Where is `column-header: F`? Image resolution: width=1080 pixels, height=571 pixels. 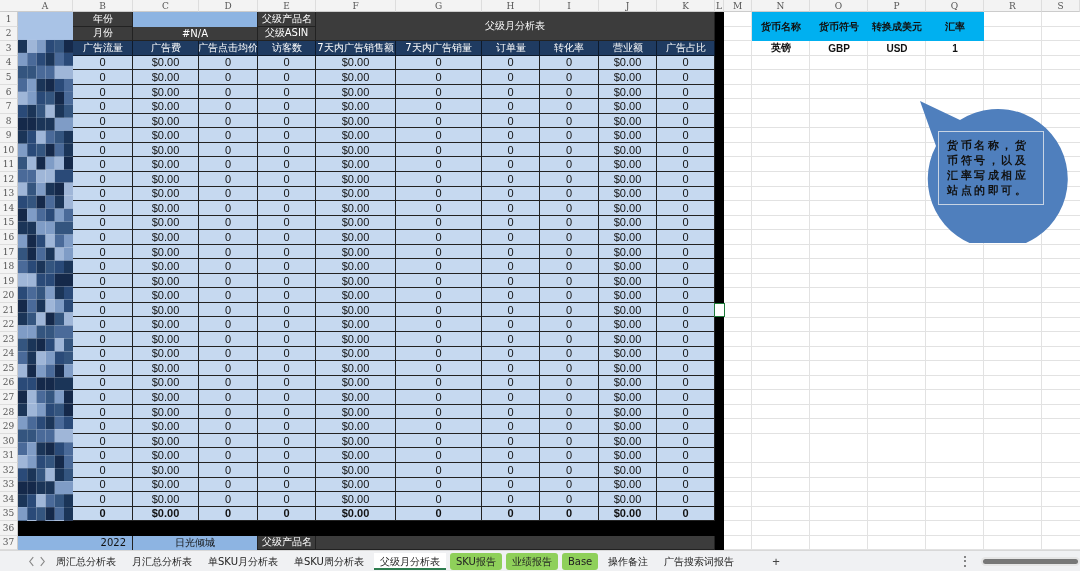
column-header: F is located at coordinates (356, 6).